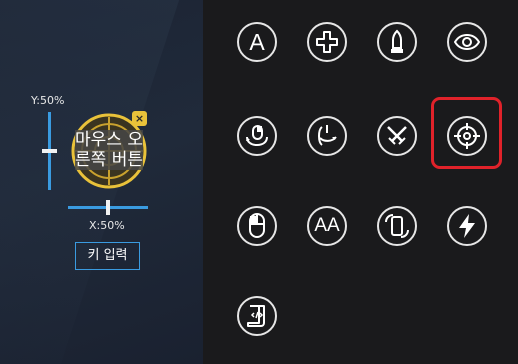 The height and width of the screenshot is (364, 518). I want to click on eye-icon, so click(467, 42).